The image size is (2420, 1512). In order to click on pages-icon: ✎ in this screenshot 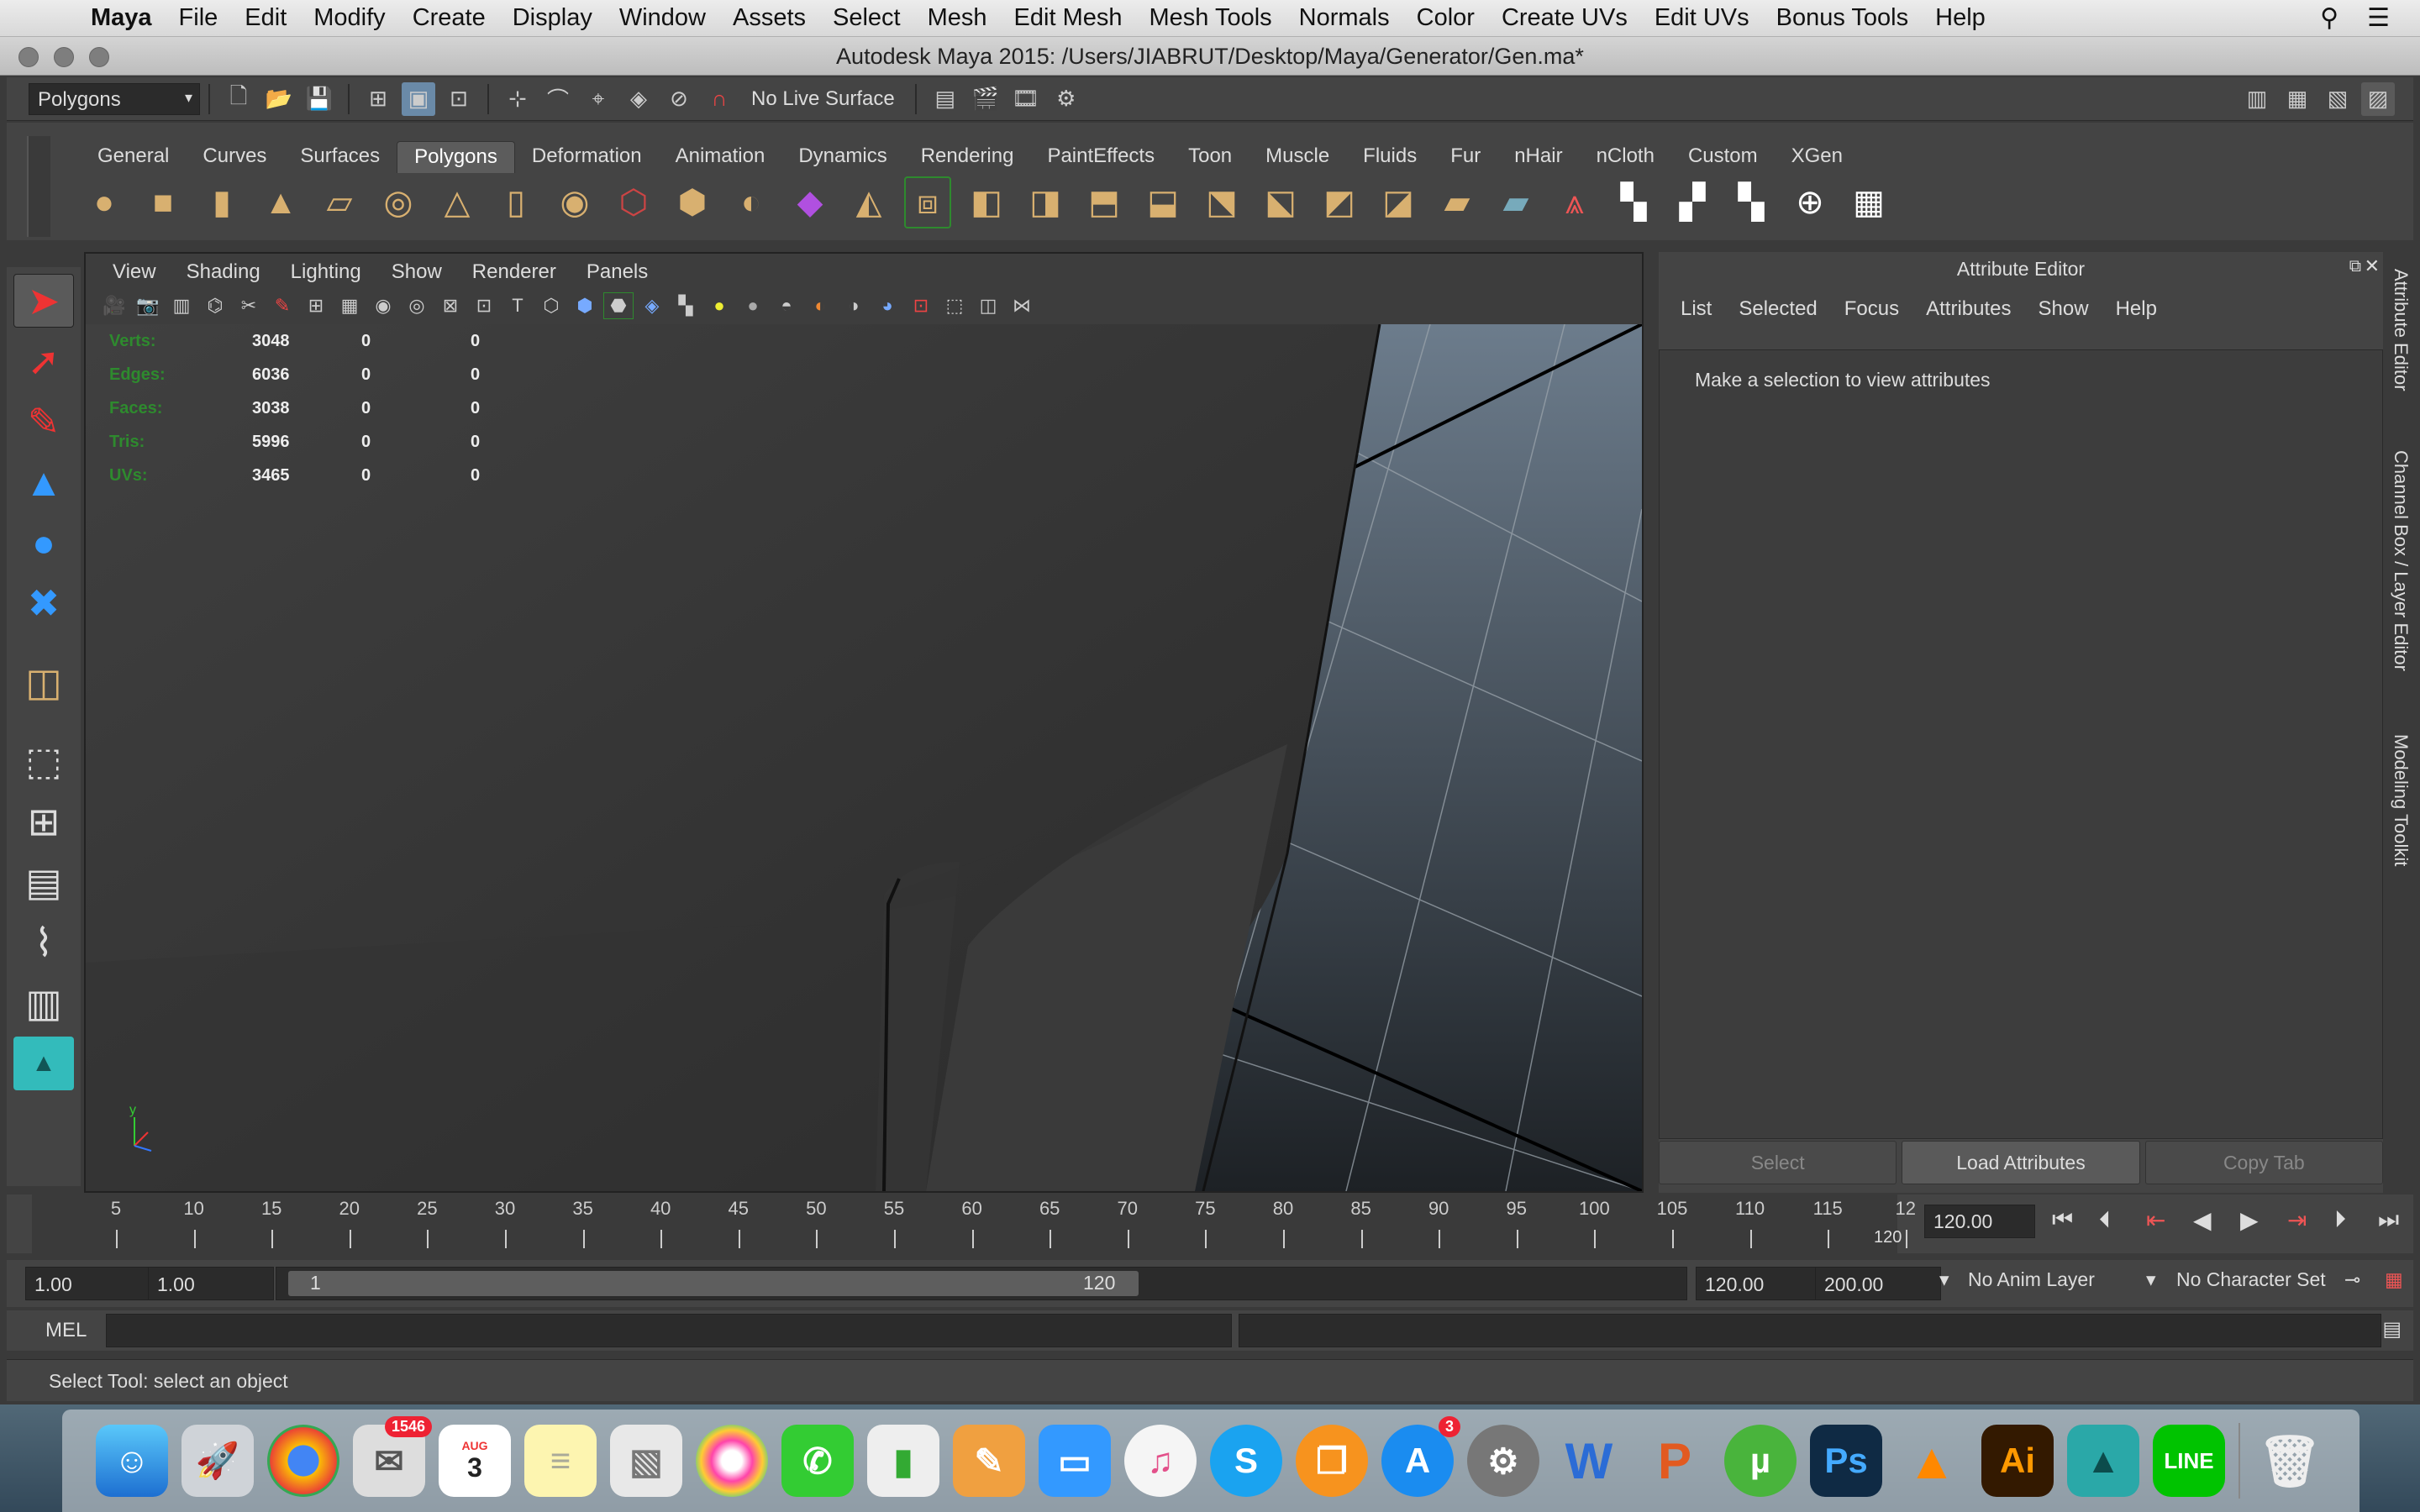, I will do `click(989, 1461)`.